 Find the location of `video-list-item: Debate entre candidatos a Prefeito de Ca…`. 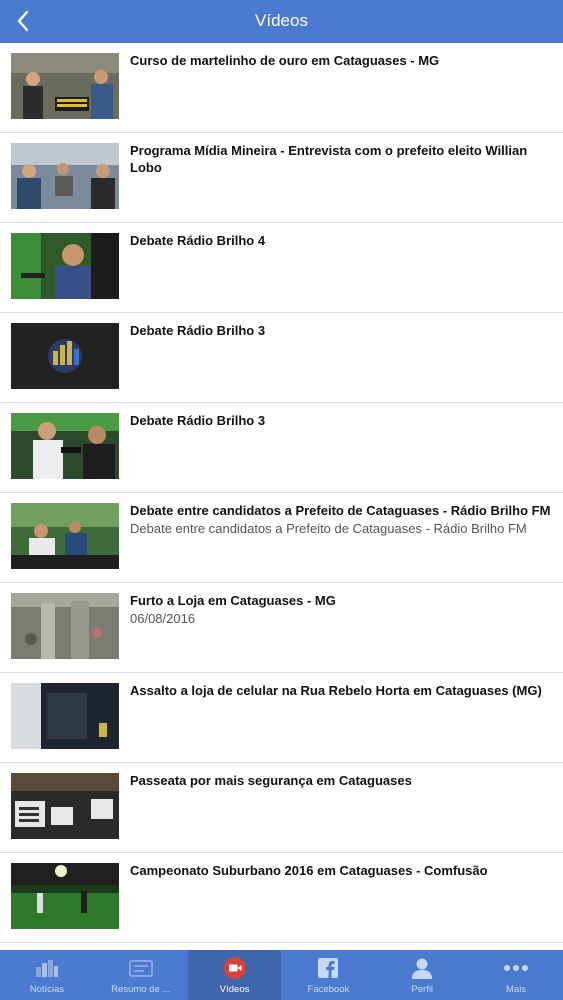

video-list-item: Debate entre candidatos a Prefeito de Ca… is located at coordinates (281, 538).